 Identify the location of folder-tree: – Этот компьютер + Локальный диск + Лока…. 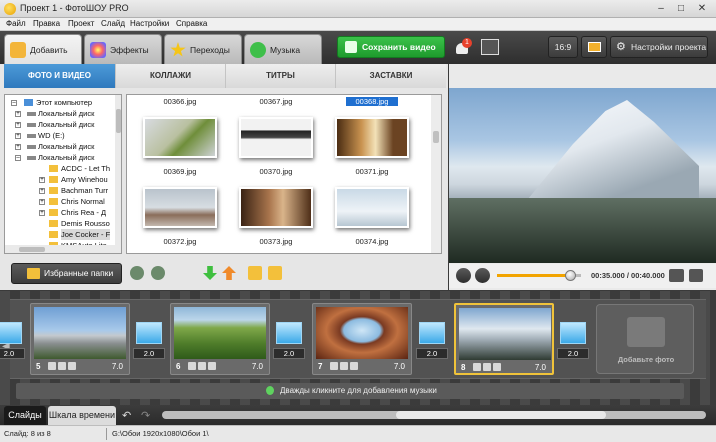
(63, 174).